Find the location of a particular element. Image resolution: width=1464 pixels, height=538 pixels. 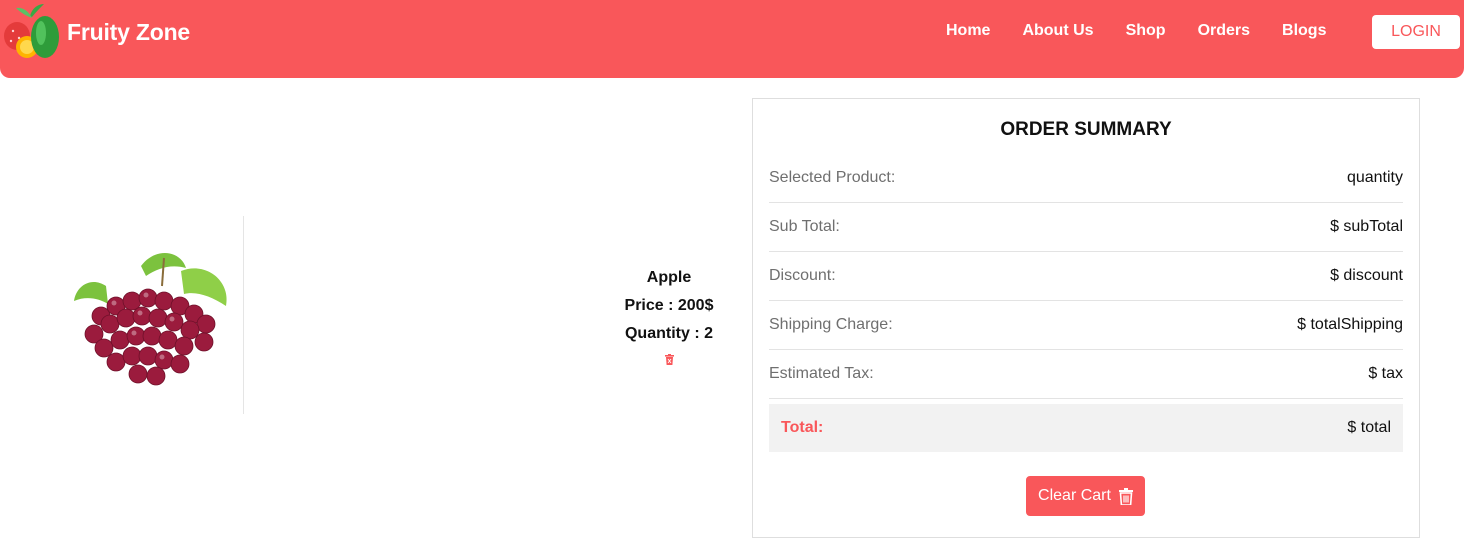

nav-blogs: Blogs is located at coordinates (1304, 31).